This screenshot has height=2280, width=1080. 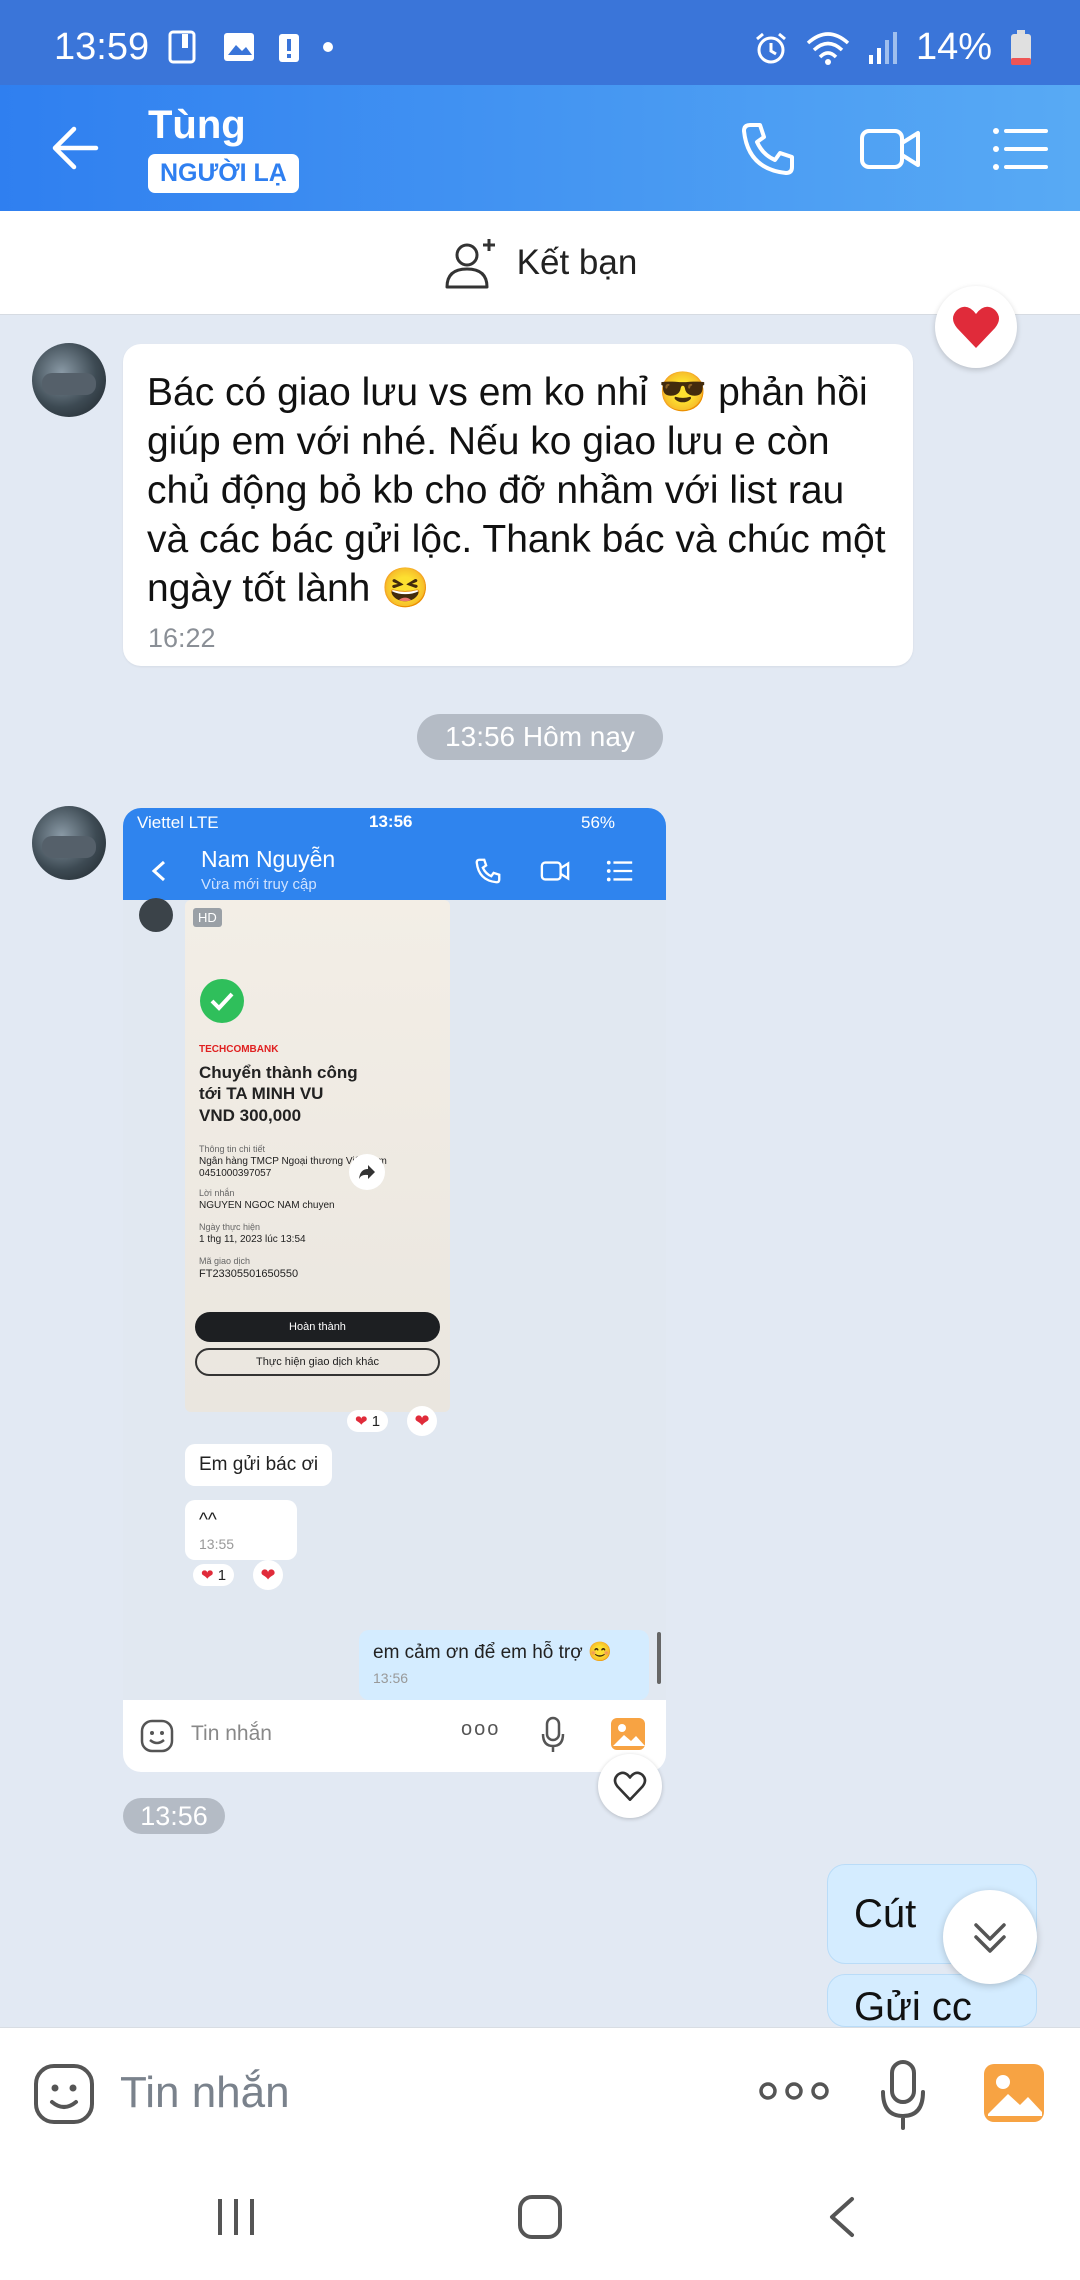 What do you see at coordinates (659, 1658) in the screenshot?
I see `embedded-scrollbar` at bounding box center [659, 1658].